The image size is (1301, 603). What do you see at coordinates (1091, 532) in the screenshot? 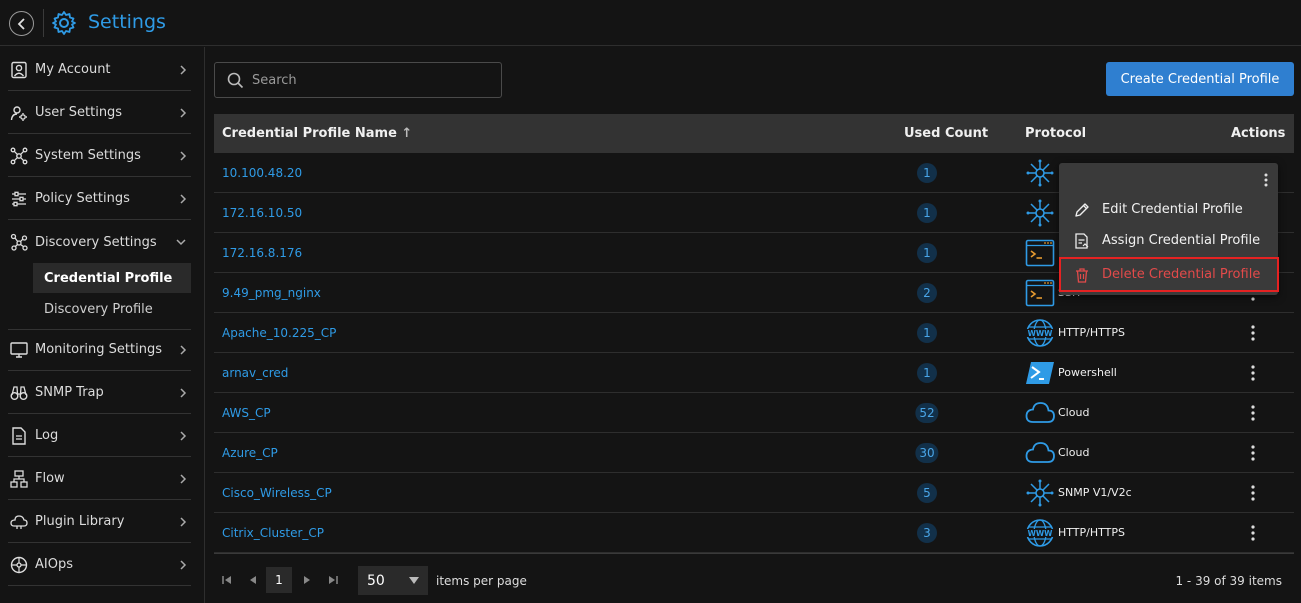
I see `protocol-label: HTTP/HTTPS` at bounding box center [1091, 532].